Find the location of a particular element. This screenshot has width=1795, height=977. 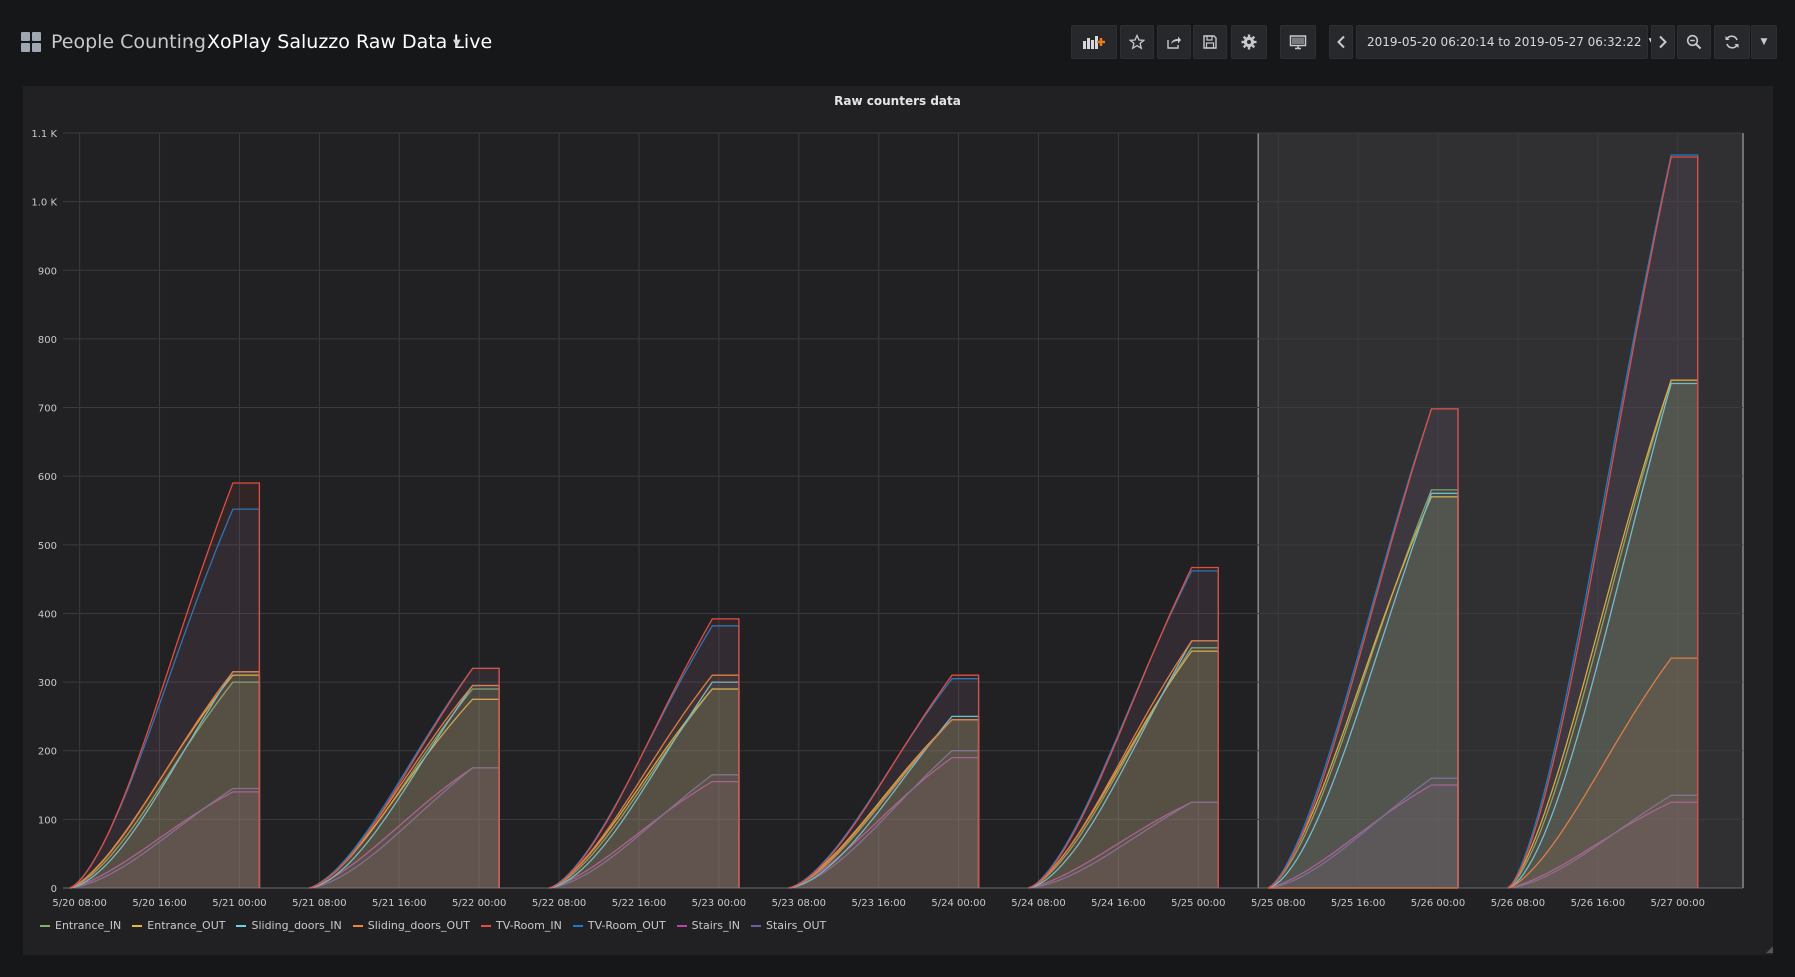

x-tick-label: 5/20 16:00 is located at coordinates (159, 903).